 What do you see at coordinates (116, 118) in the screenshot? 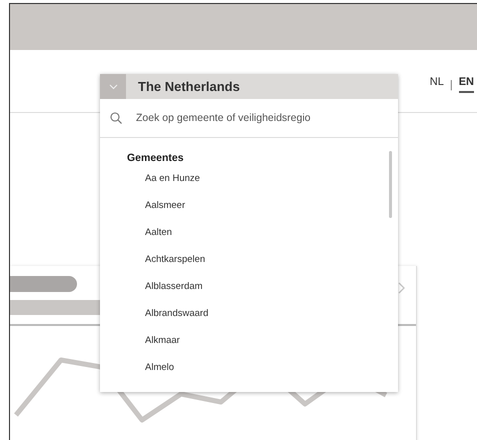
I see `search-icon` at bounding box center [116, 118].